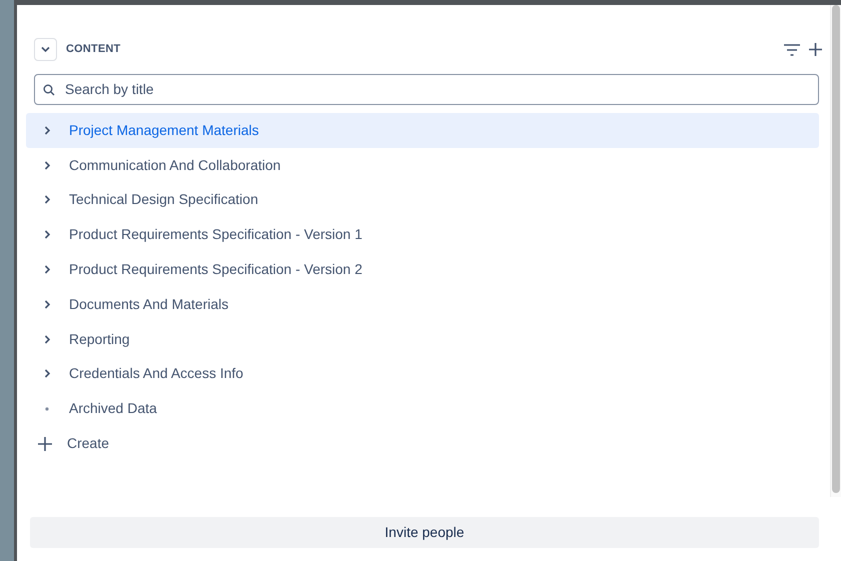 This screenshot has height=561, width=841. I want to click on dot-icon, so click(47, 408).